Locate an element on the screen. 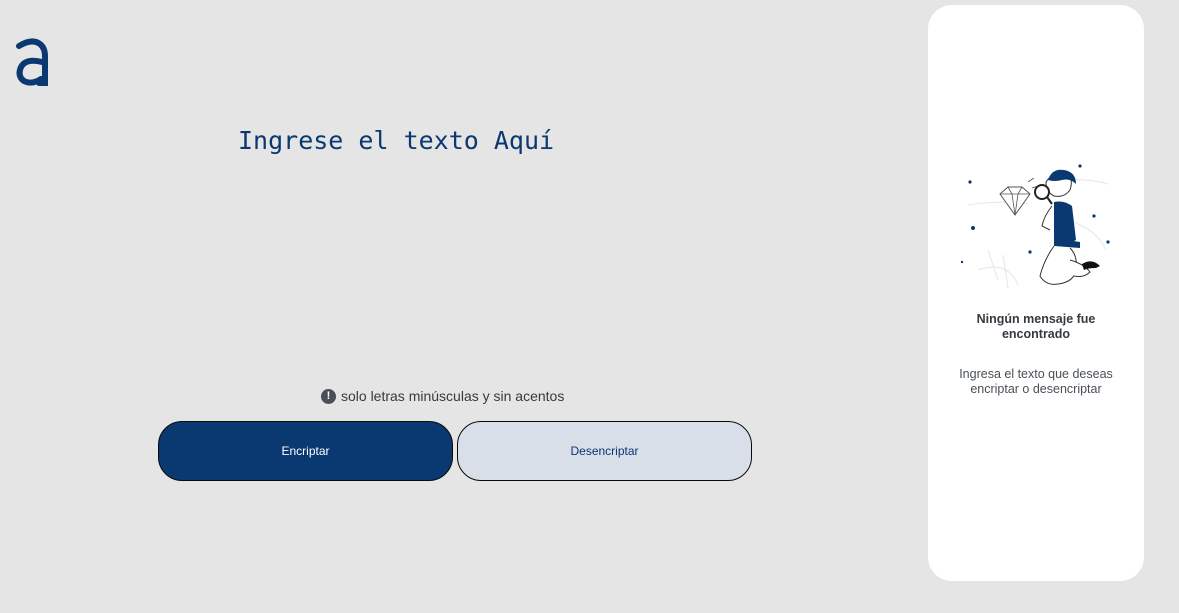 This screenshot has height=613, width=1179. person-magnifying-glass-diamond-illustration is located at coordinates (1035, 226).